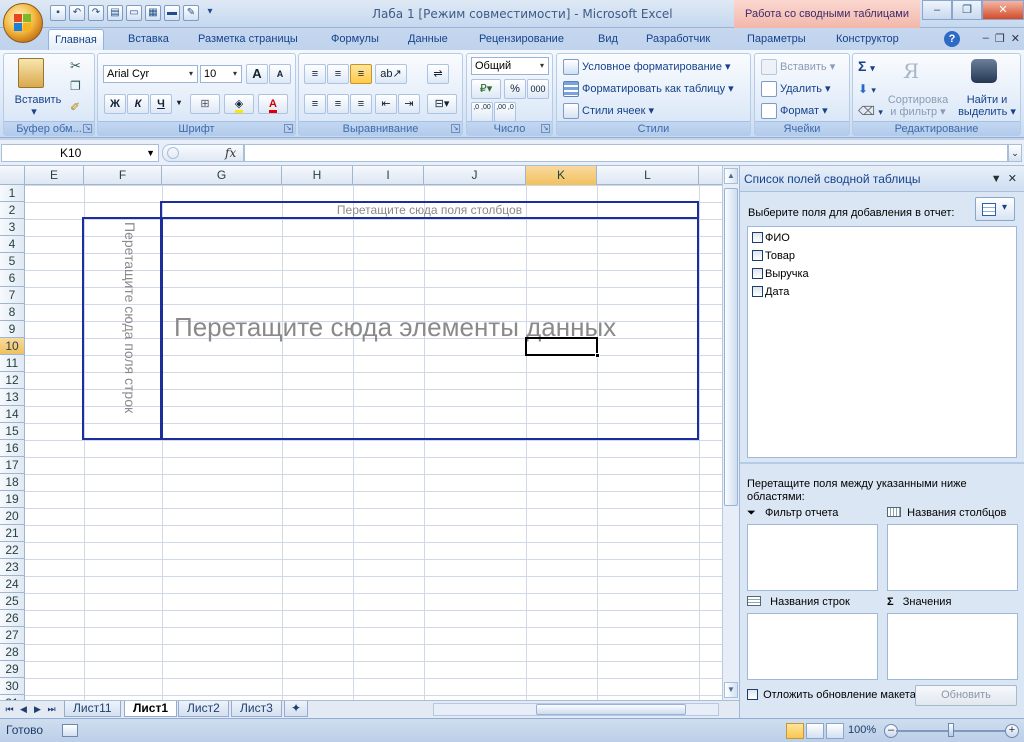 This screenshot has height=742, width=1024. What do you see at coordinates (338, 104) in the screenshot?
I see `align-center-icon: ≡` at bounding box center [338, 104].